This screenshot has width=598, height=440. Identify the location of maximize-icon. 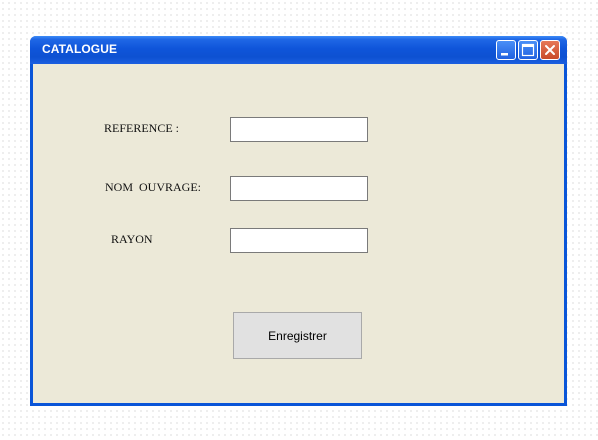
(528, 50).